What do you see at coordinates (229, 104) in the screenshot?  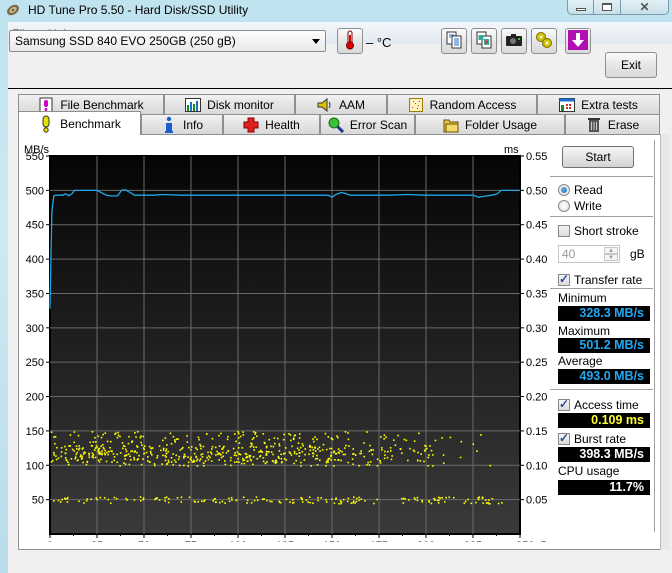 I see `tab-disk-monitor: Disk monitor` at bounding box center [229, 104].